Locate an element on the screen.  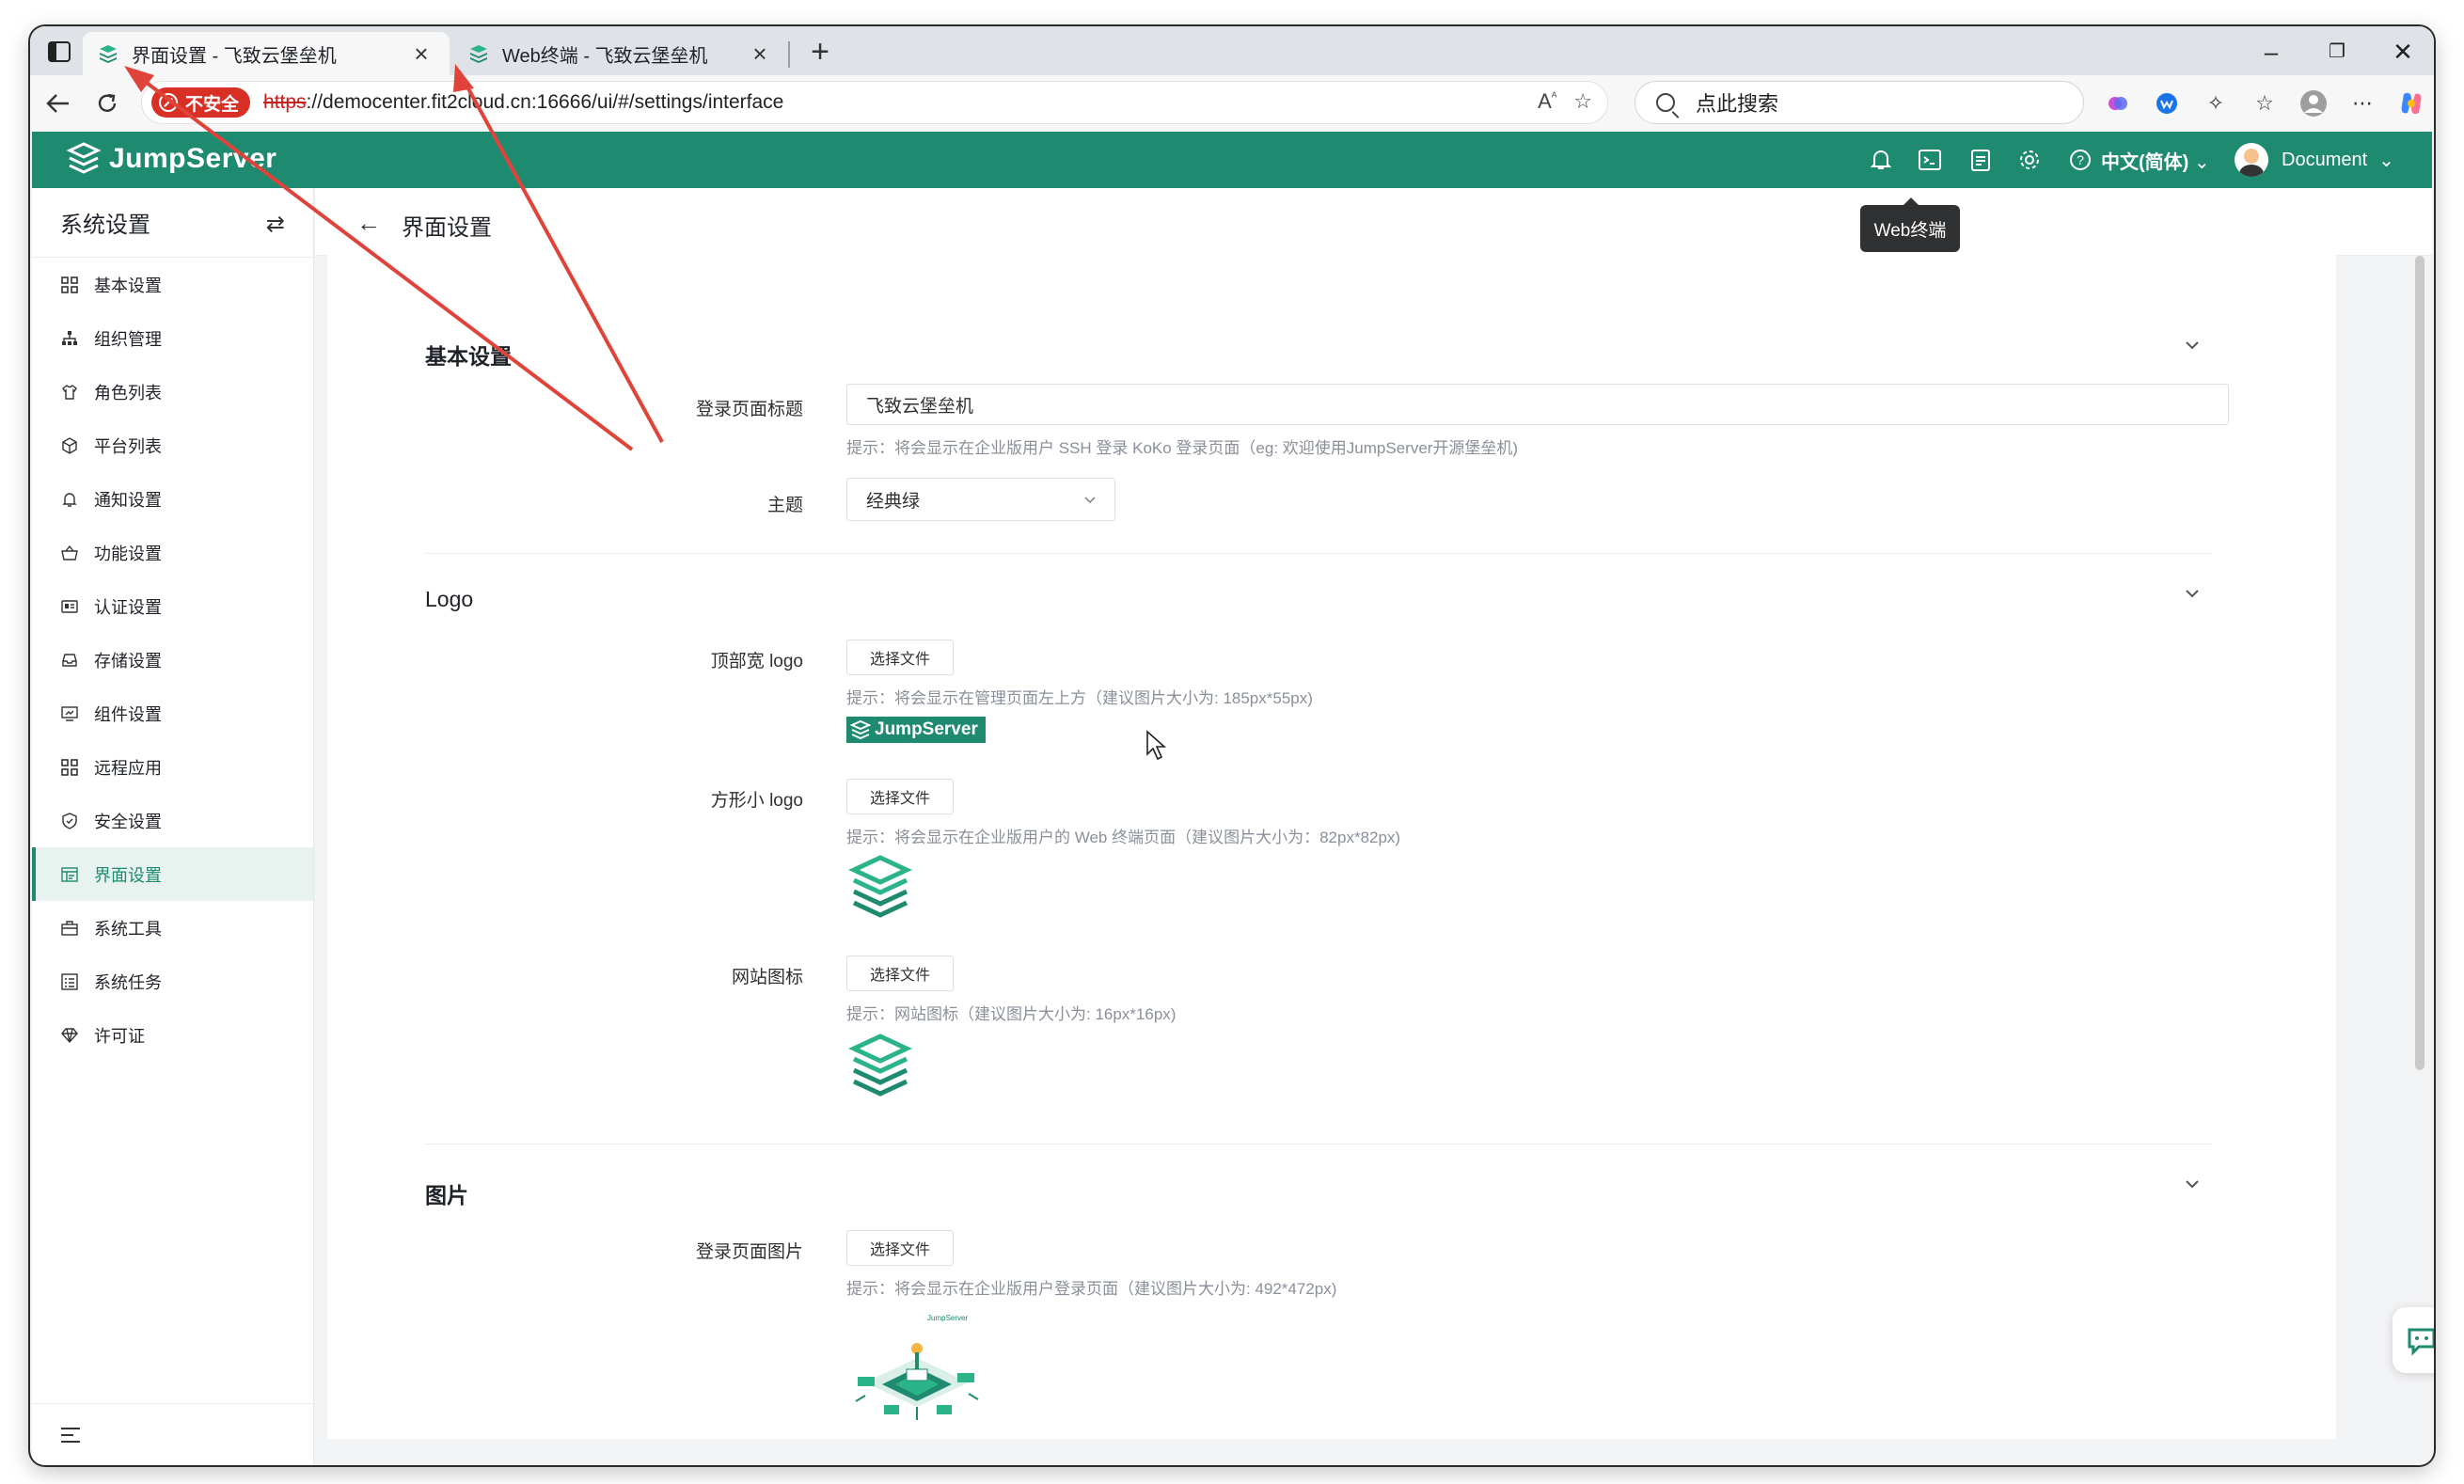
sidebar-item: 功能设置 is located at coordinates (172, 552).